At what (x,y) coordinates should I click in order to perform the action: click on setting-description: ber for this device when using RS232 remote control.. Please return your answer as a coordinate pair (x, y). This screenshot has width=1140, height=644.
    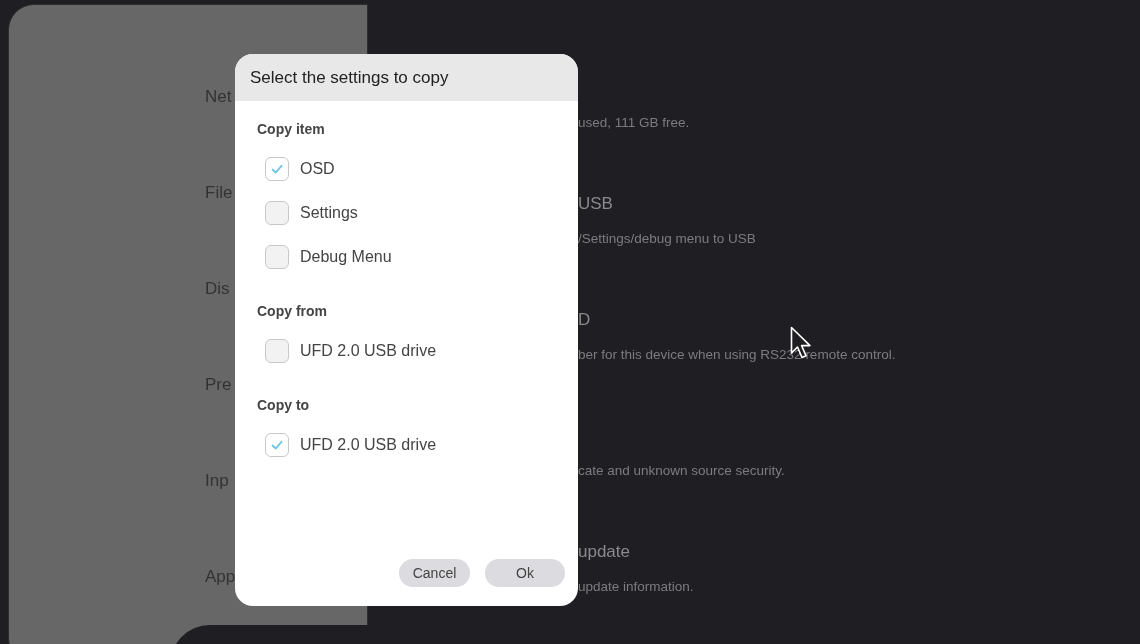
    Looking at the image, I should click on (737, 354).